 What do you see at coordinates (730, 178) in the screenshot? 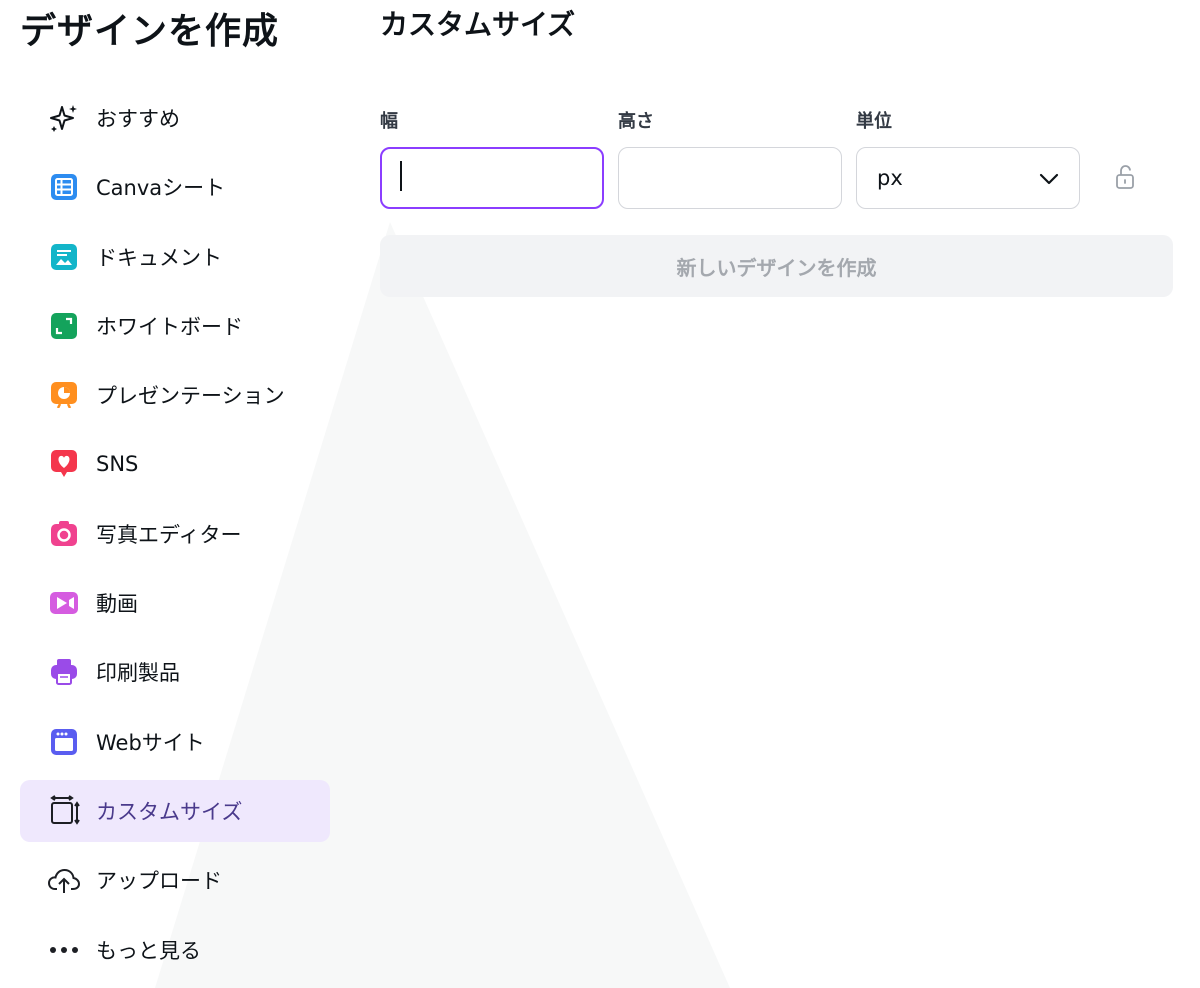
I see `height-input` at bounding box center [730, 178].